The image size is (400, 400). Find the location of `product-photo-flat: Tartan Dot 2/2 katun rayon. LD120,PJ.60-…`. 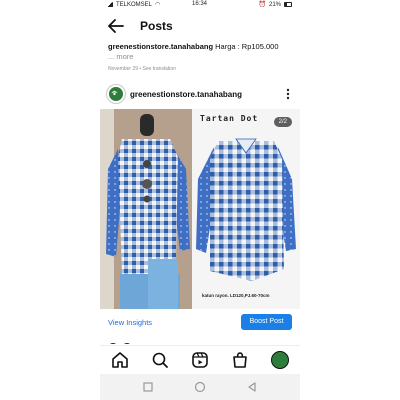

product-photo-flat: Tartan Dot 2/2 katun rayon. LD120,PJ.60-… is located at coordinates (246, 209).